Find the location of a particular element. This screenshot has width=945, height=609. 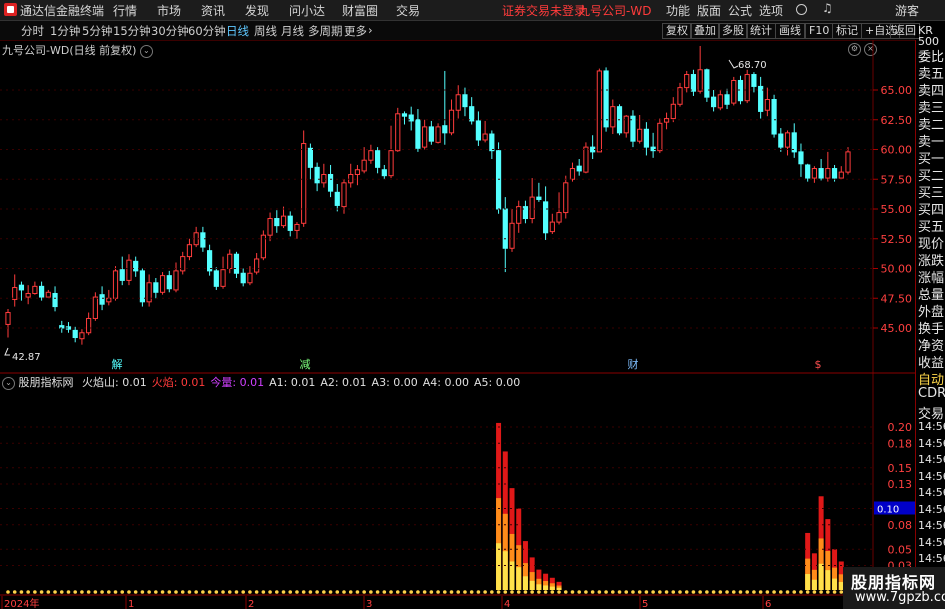

menu-item-zixun: 资讯 is located at coordinates (213, 10).